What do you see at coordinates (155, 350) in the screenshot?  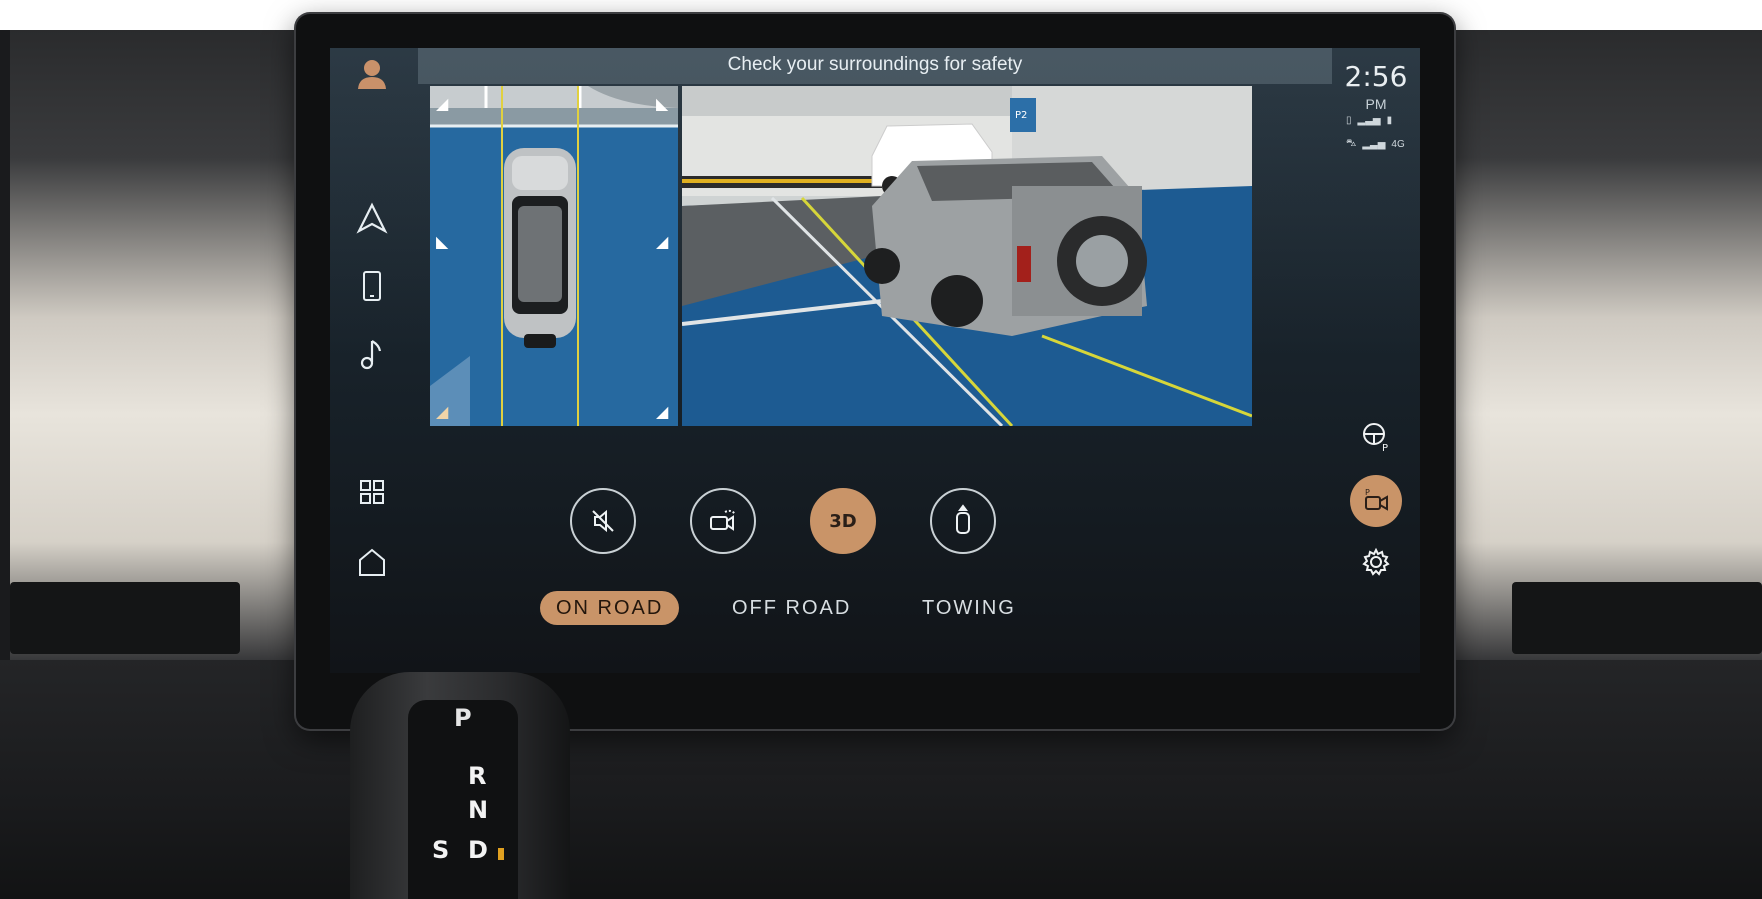 I see `dashboard-left-panel` at bounding box center [155, 350].